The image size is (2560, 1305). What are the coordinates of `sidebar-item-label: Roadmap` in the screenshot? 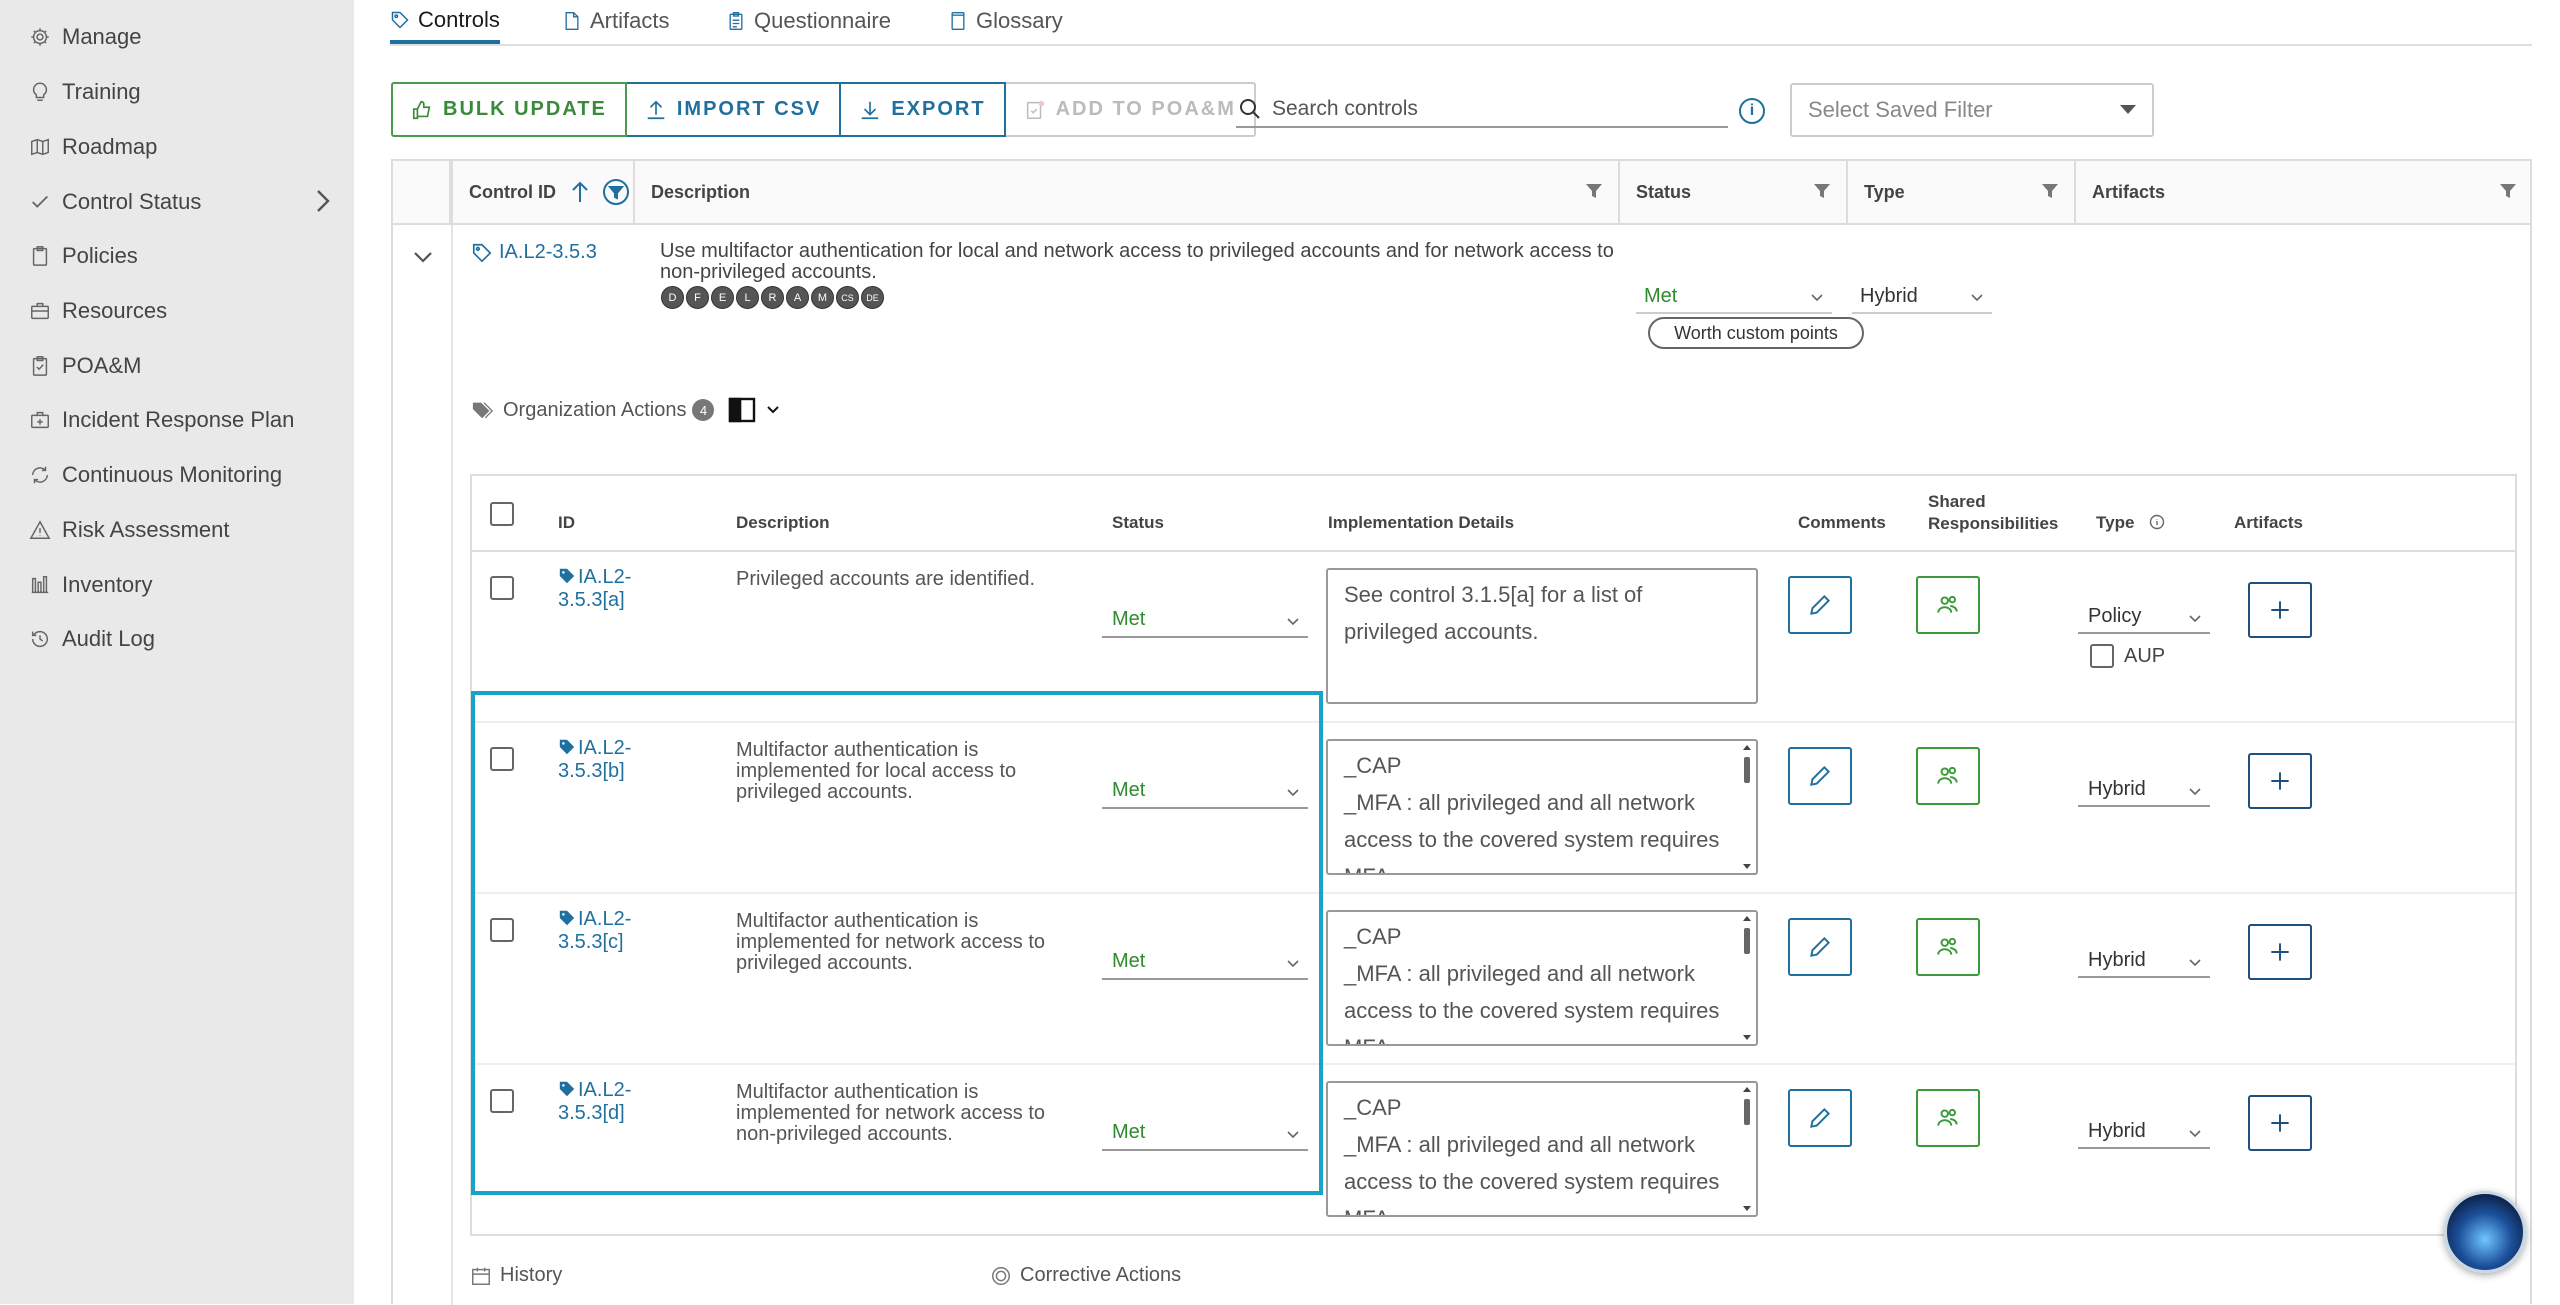 It's located at (110, 146).